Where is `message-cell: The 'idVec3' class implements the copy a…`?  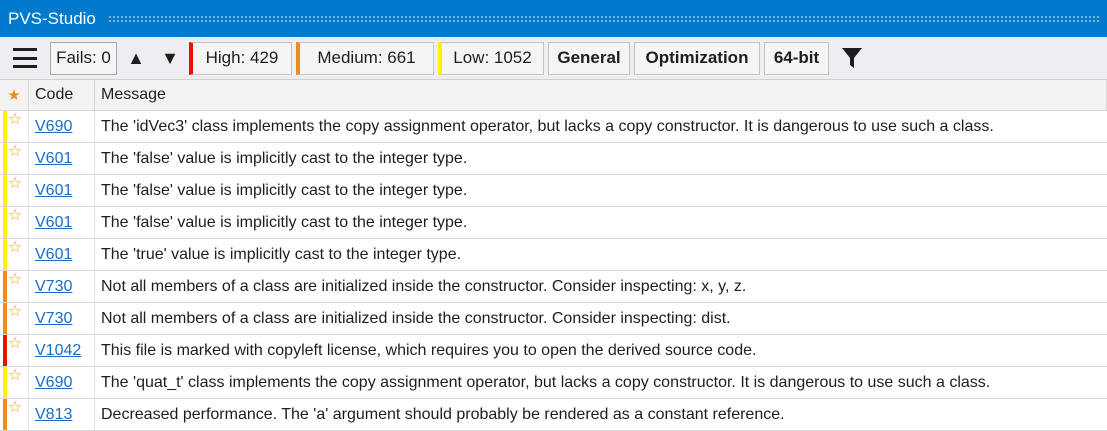
message-cell: The 'idVec3' class implements the copy a… is located at coordinates (601, 126).